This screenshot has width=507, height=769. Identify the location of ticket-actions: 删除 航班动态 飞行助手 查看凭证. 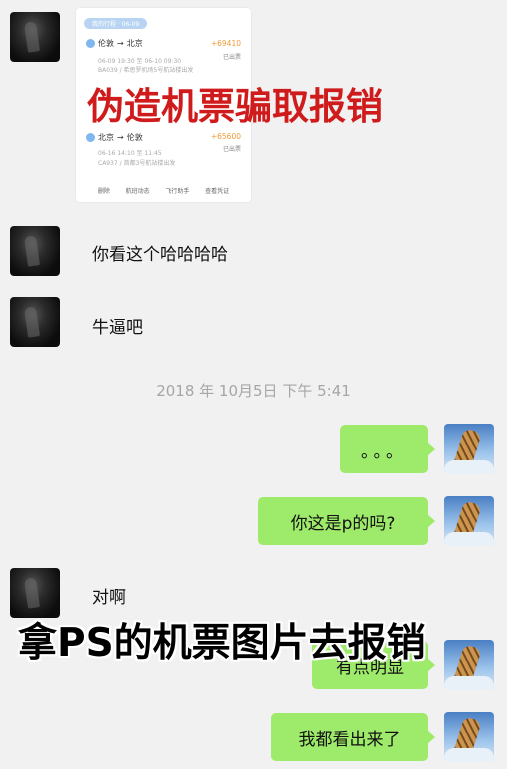
(163, 190).